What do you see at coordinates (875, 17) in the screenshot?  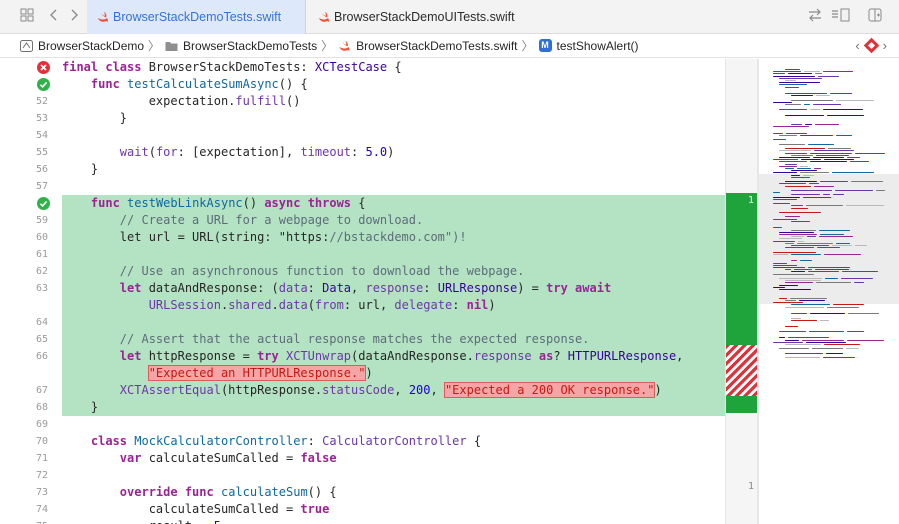 I see `split-editor-icon` at bounding box center [875, 17].